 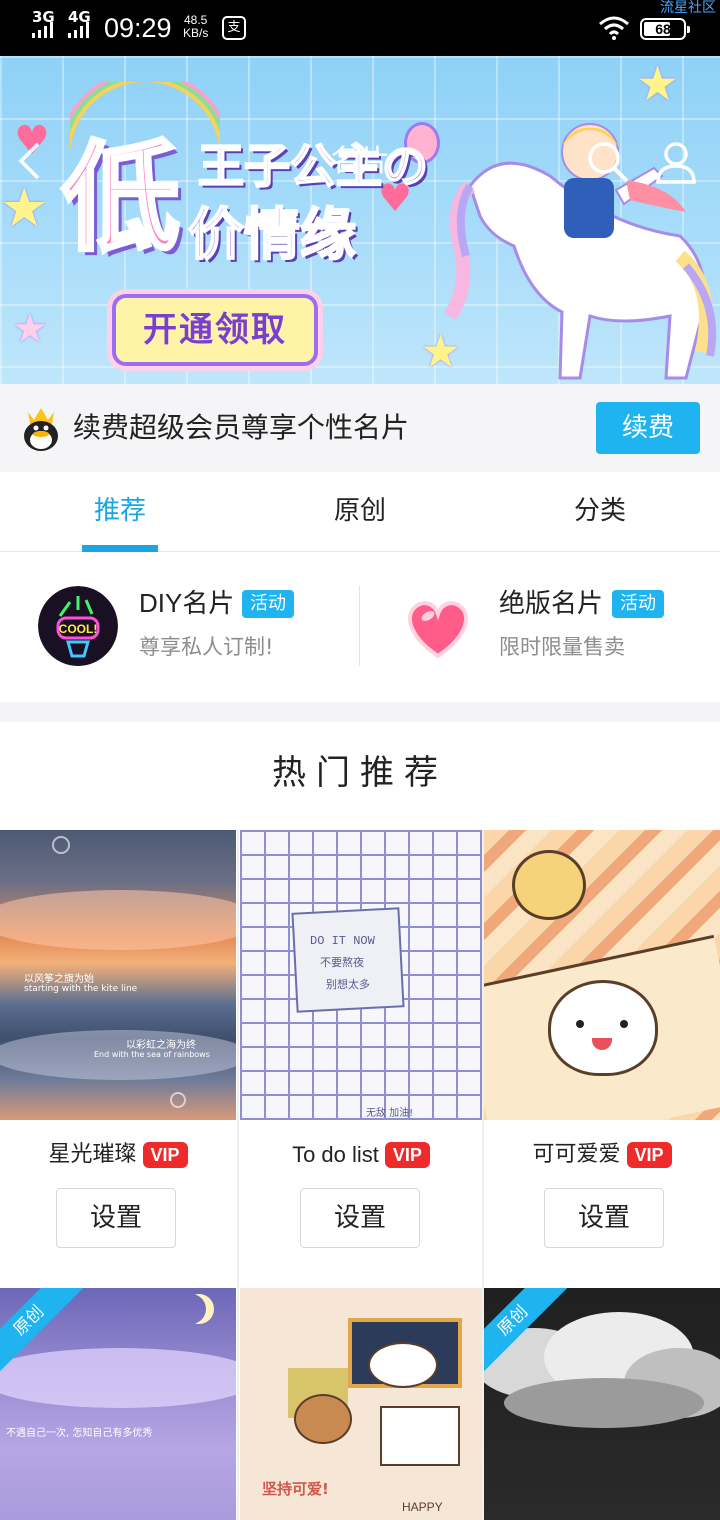 What do you see at coordinates (360, 28) in the screenshot?
I see `status-bar: 3G 4G 09:29 48.5 KB/s 支 68 流星社区` at bounding box center [360, 28].